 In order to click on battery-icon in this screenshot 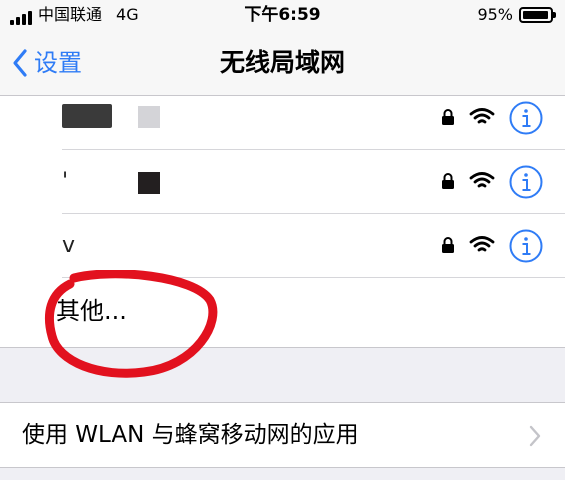, I will do `click(537, 15)`.